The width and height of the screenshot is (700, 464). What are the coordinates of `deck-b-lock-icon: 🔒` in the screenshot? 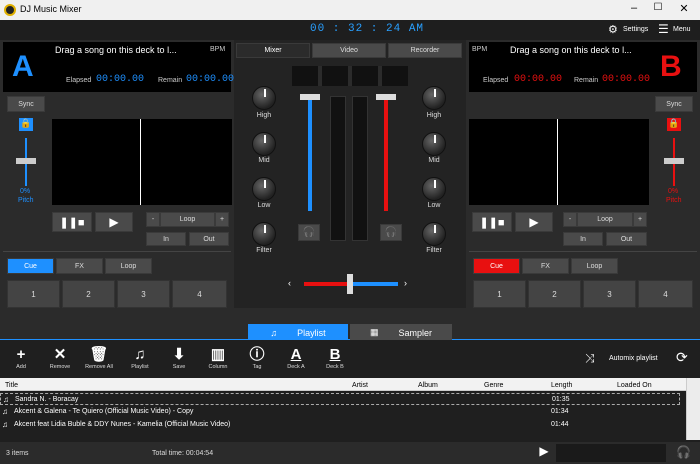 It's located at (674, 124).